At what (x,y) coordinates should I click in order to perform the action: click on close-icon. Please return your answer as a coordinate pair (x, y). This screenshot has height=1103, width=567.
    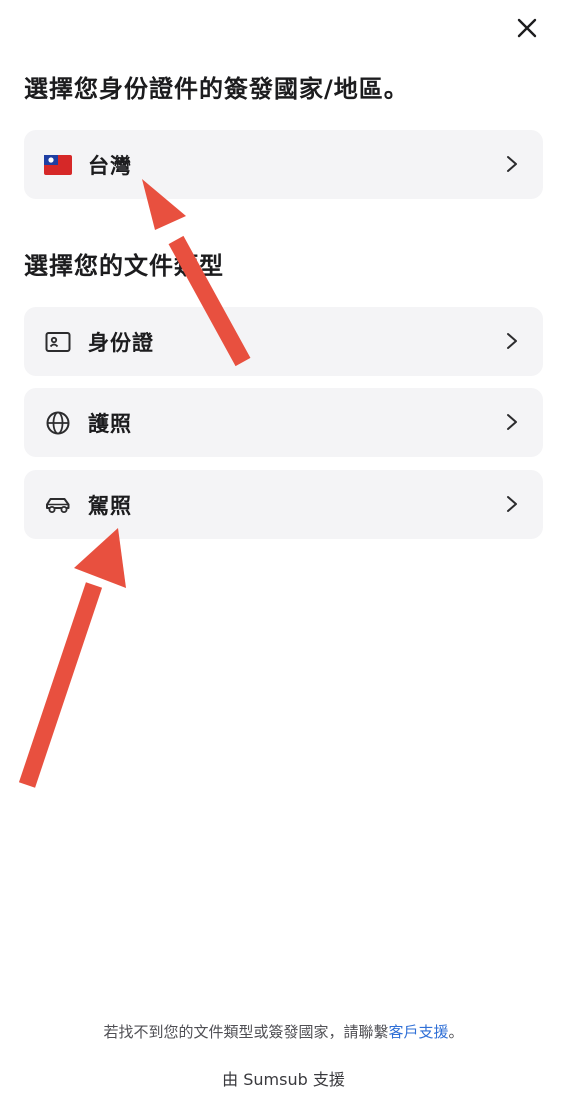
    Looking at the image, I should click on (527, 28).